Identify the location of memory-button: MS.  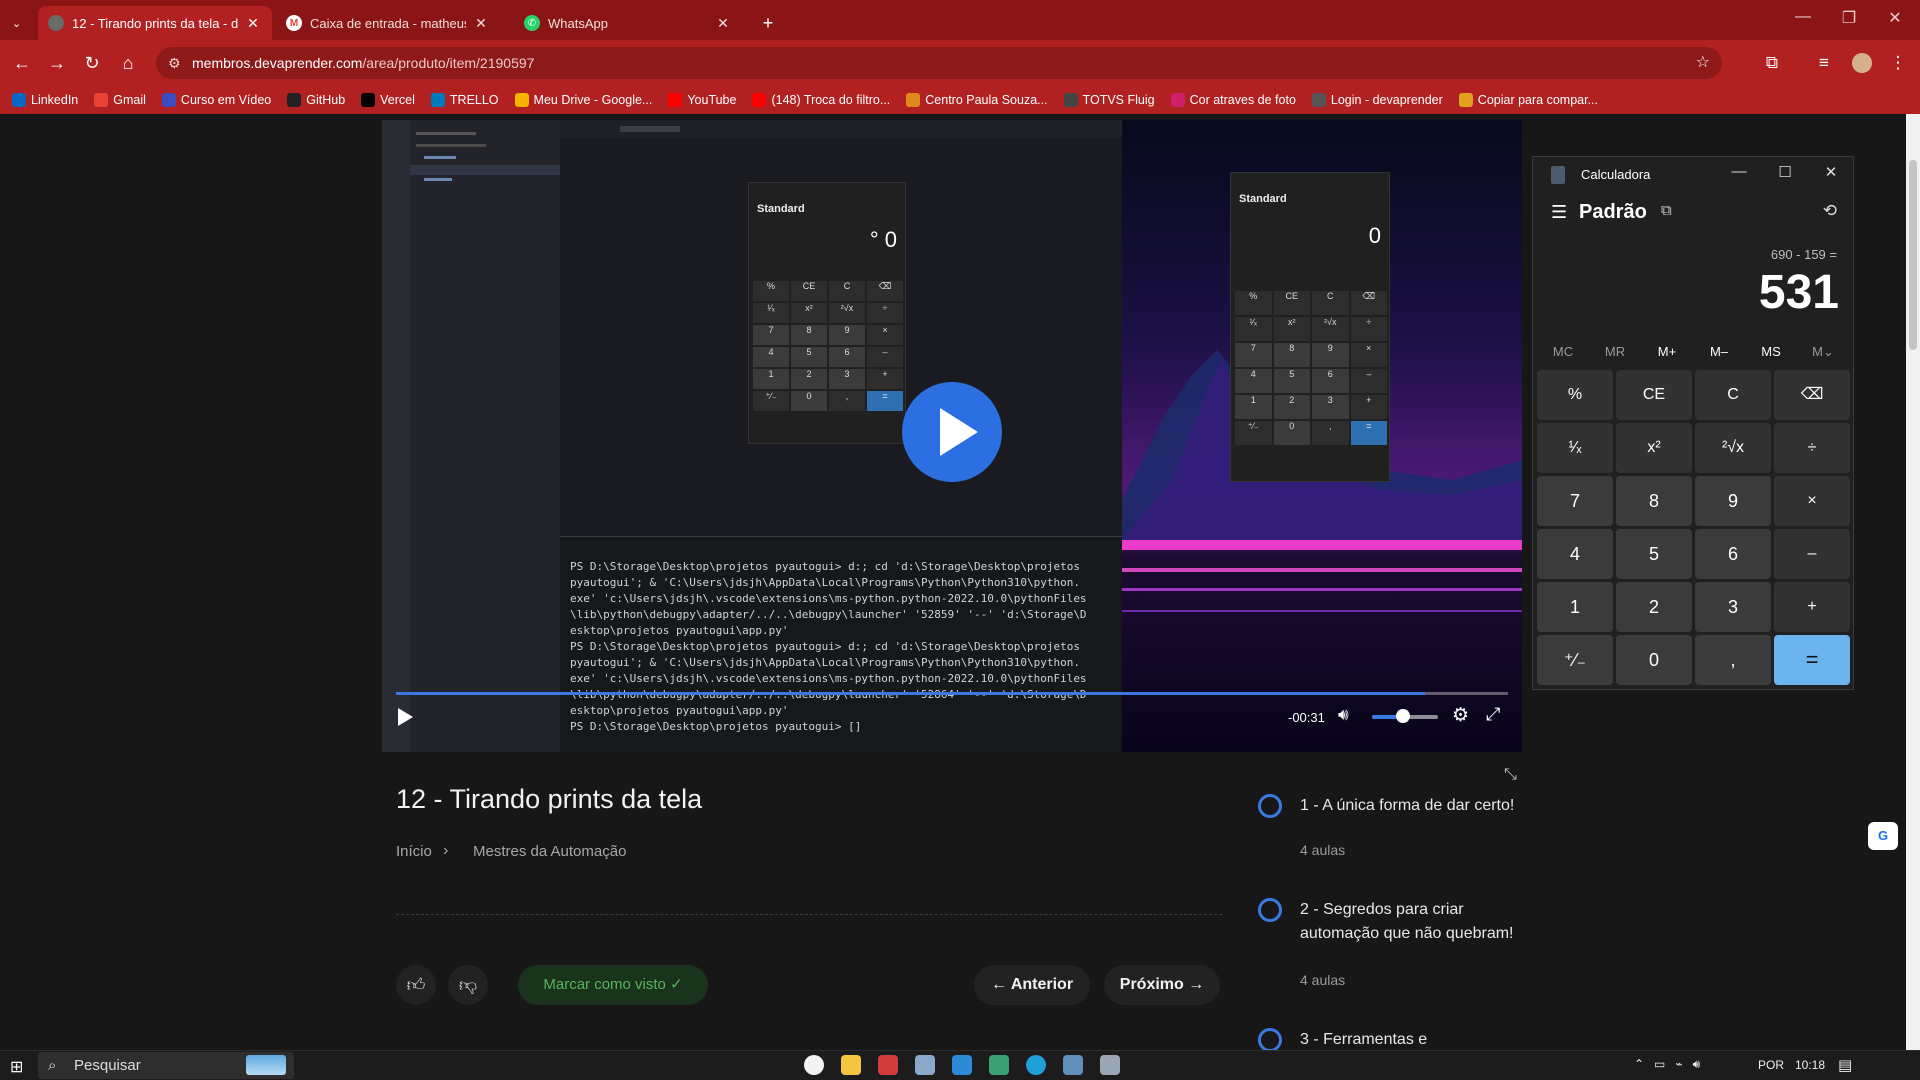
(1771, 352).